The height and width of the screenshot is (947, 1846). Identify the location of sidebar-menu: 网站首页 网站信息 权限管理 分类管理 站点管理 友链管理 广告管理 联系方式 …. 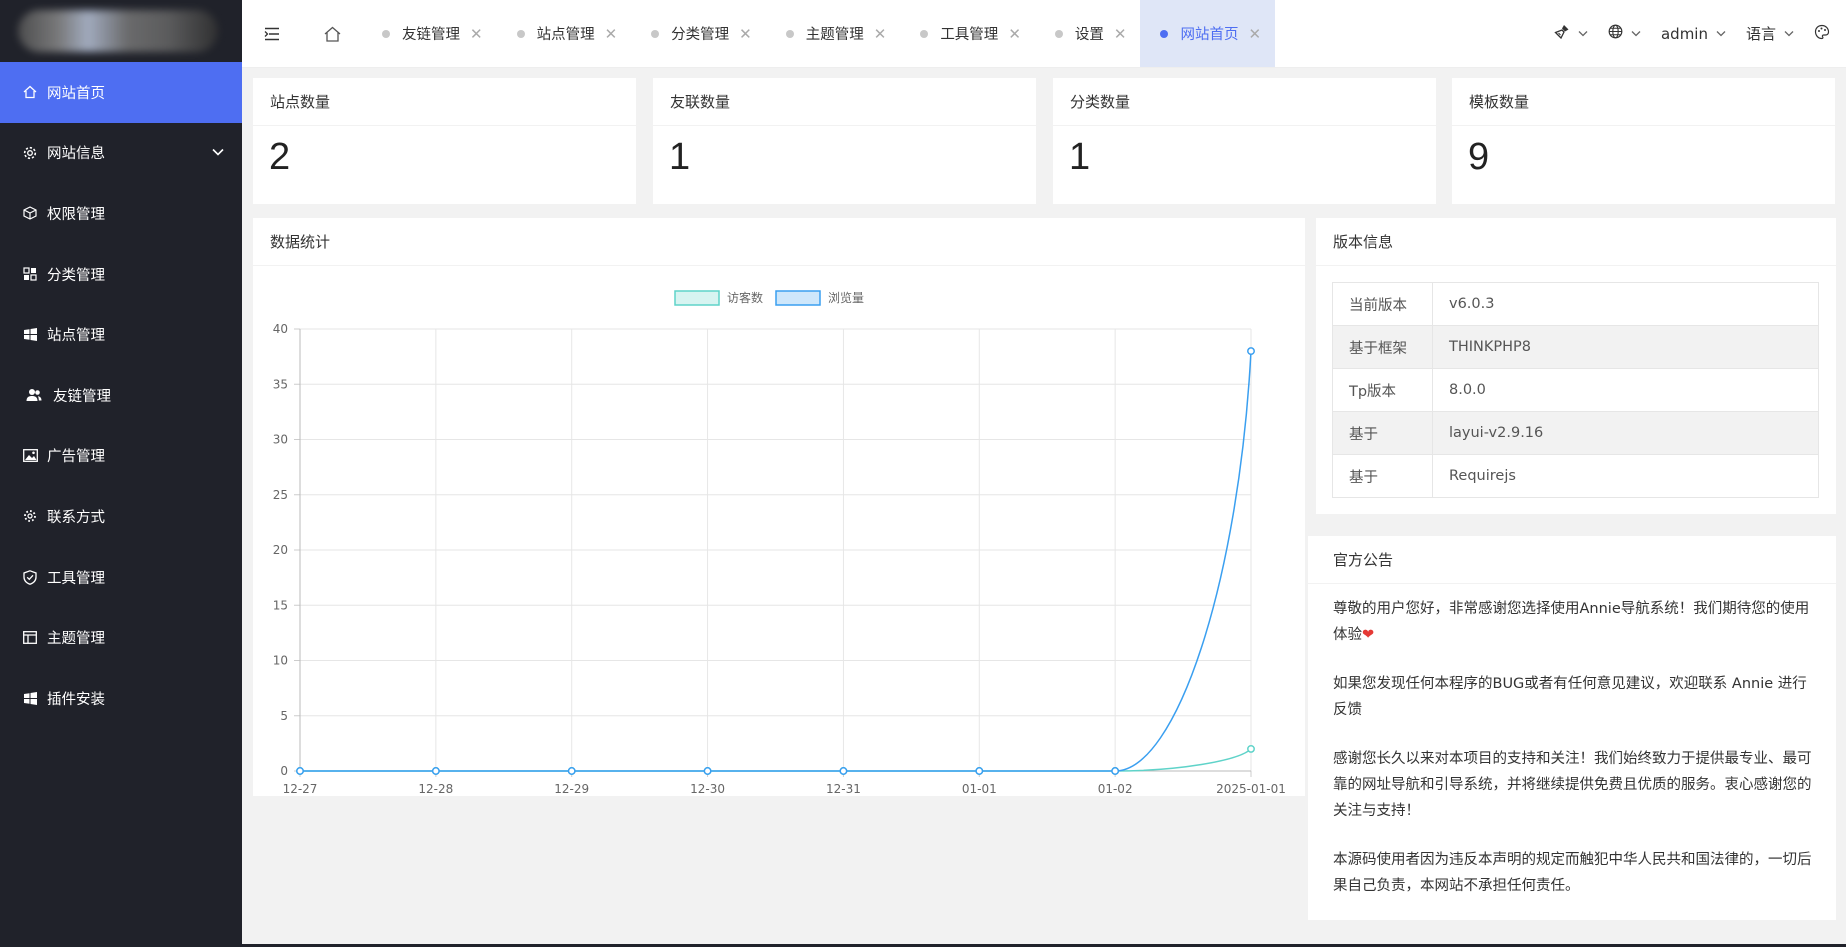
(121, 395).